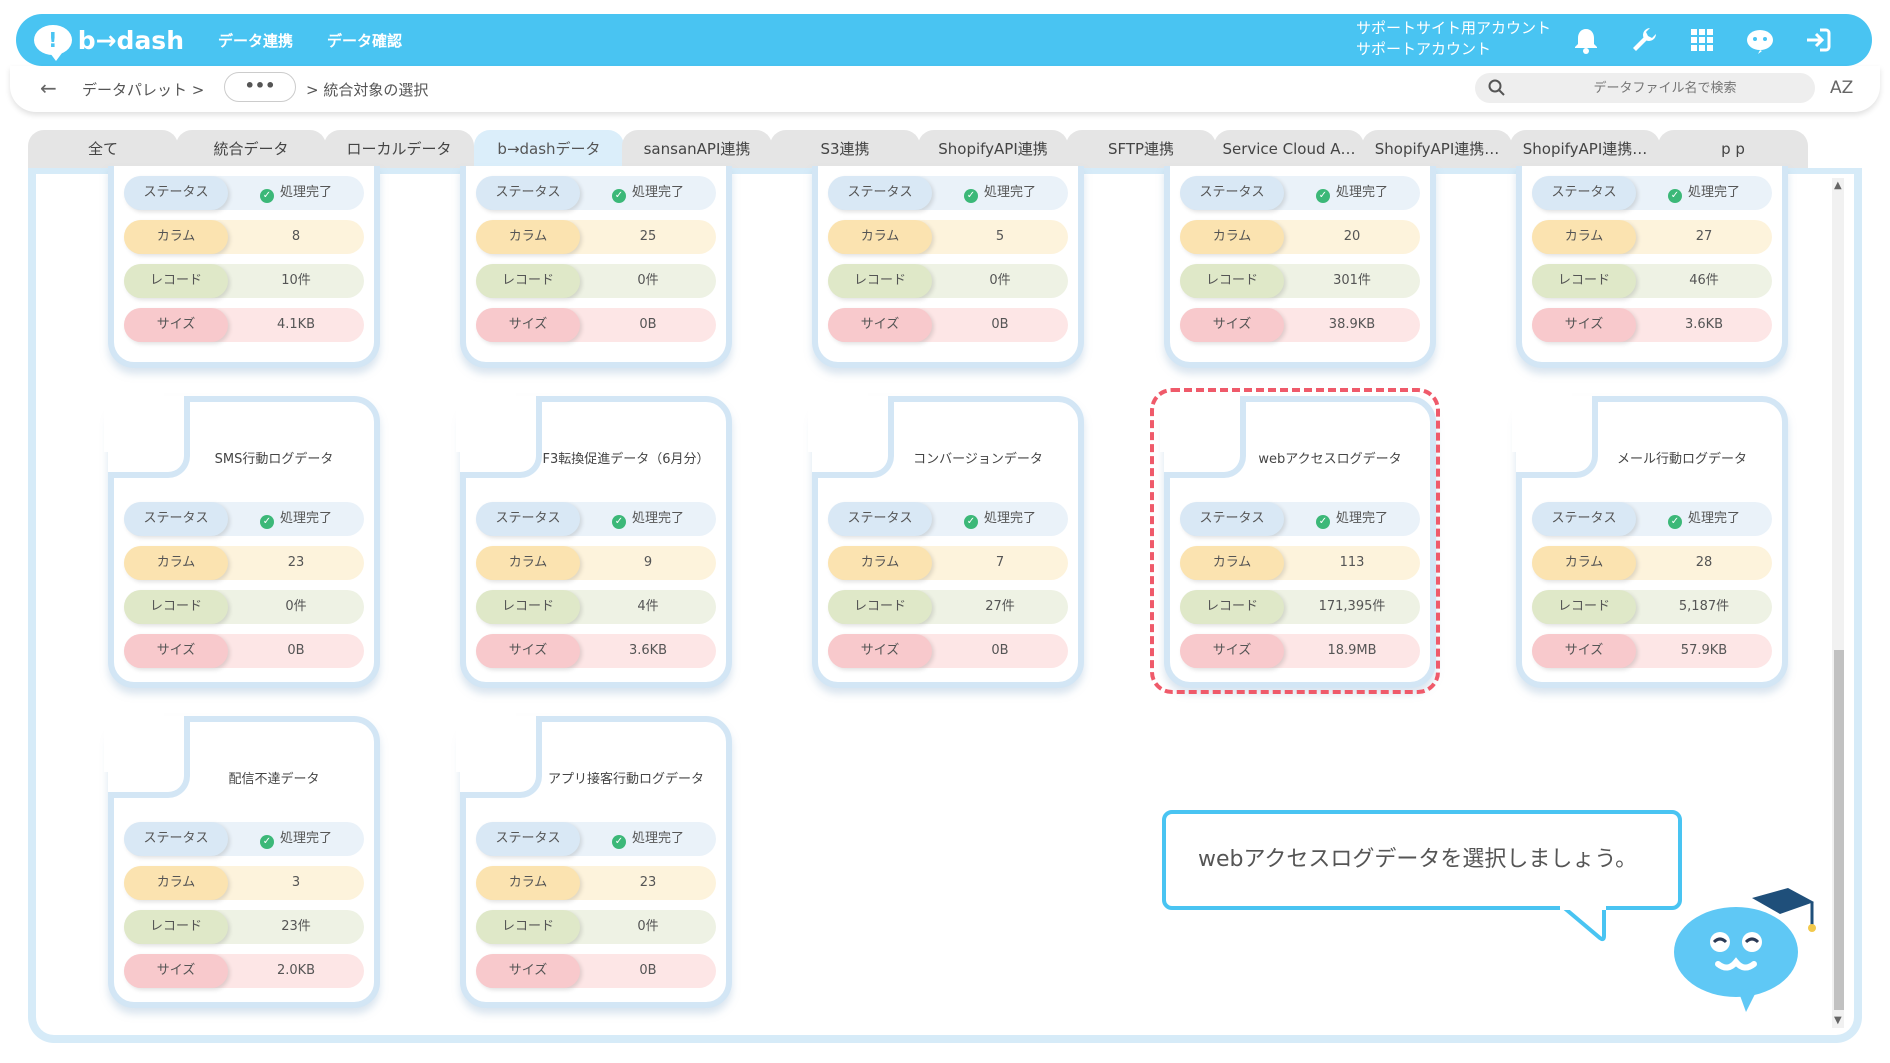 Image resolution: width=1890 pixels, height=1063 pixels. Describe the element at coordinates (260, 87) in the screenshot. I see `breadcrumb-more-button: •••` at that location.